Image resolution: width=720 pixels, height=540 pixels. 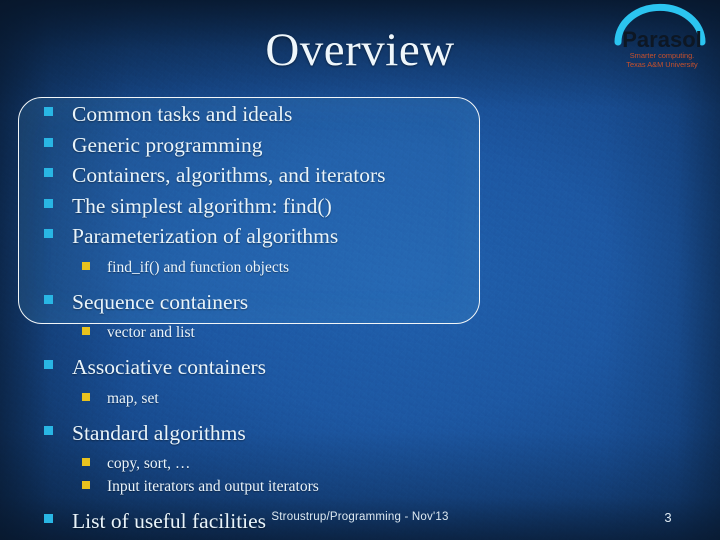 What do you see at coordinates (662, 64) in the screenshot?
I see `parasol-tagline-line2: Texas A&M University` at bounding box center [662, 64].